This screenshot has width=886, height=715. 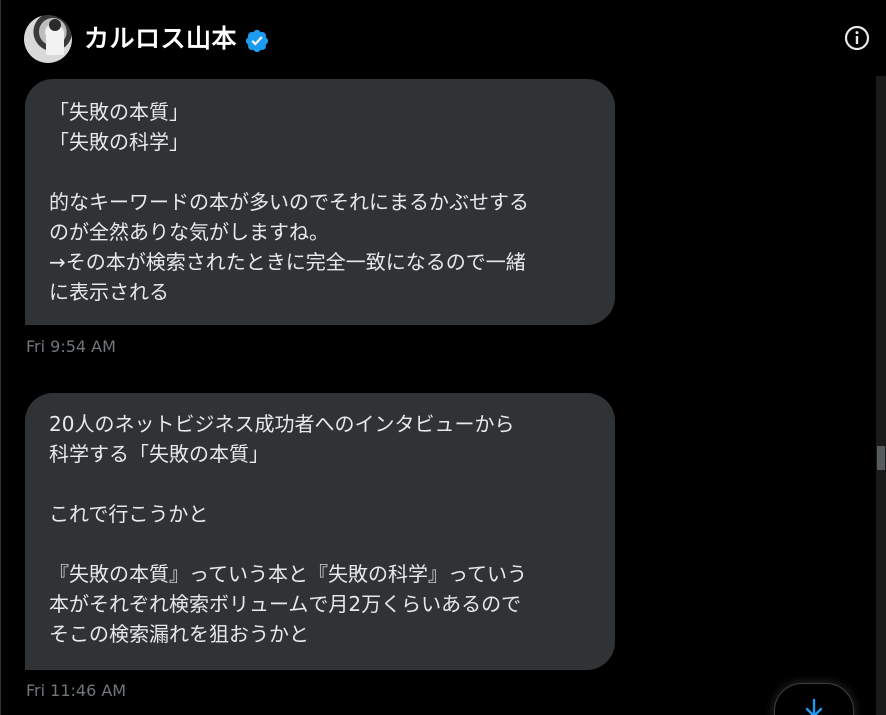 I want to click on contact-name: カルロス山本, so click(x=160, y=39).